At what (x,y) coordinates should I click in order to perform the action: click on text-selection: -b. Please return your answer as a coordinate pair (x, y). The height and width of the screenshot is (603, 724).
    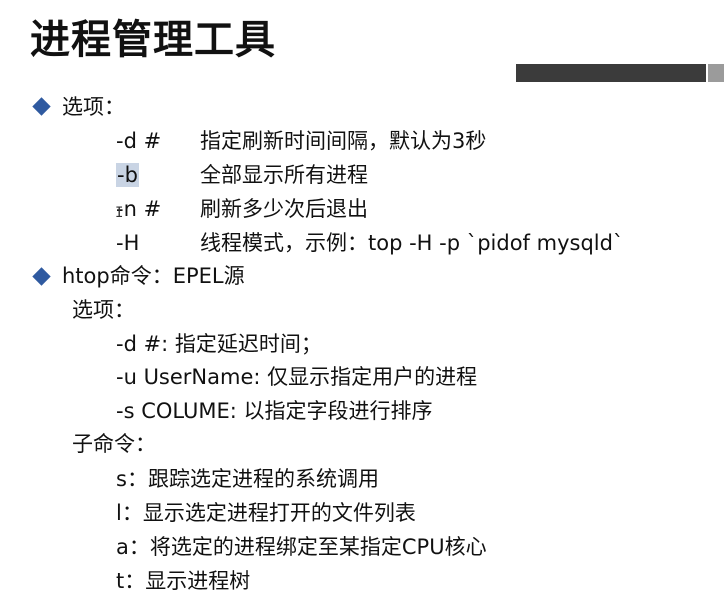
    Looking at the image, I should click on (127, 175).